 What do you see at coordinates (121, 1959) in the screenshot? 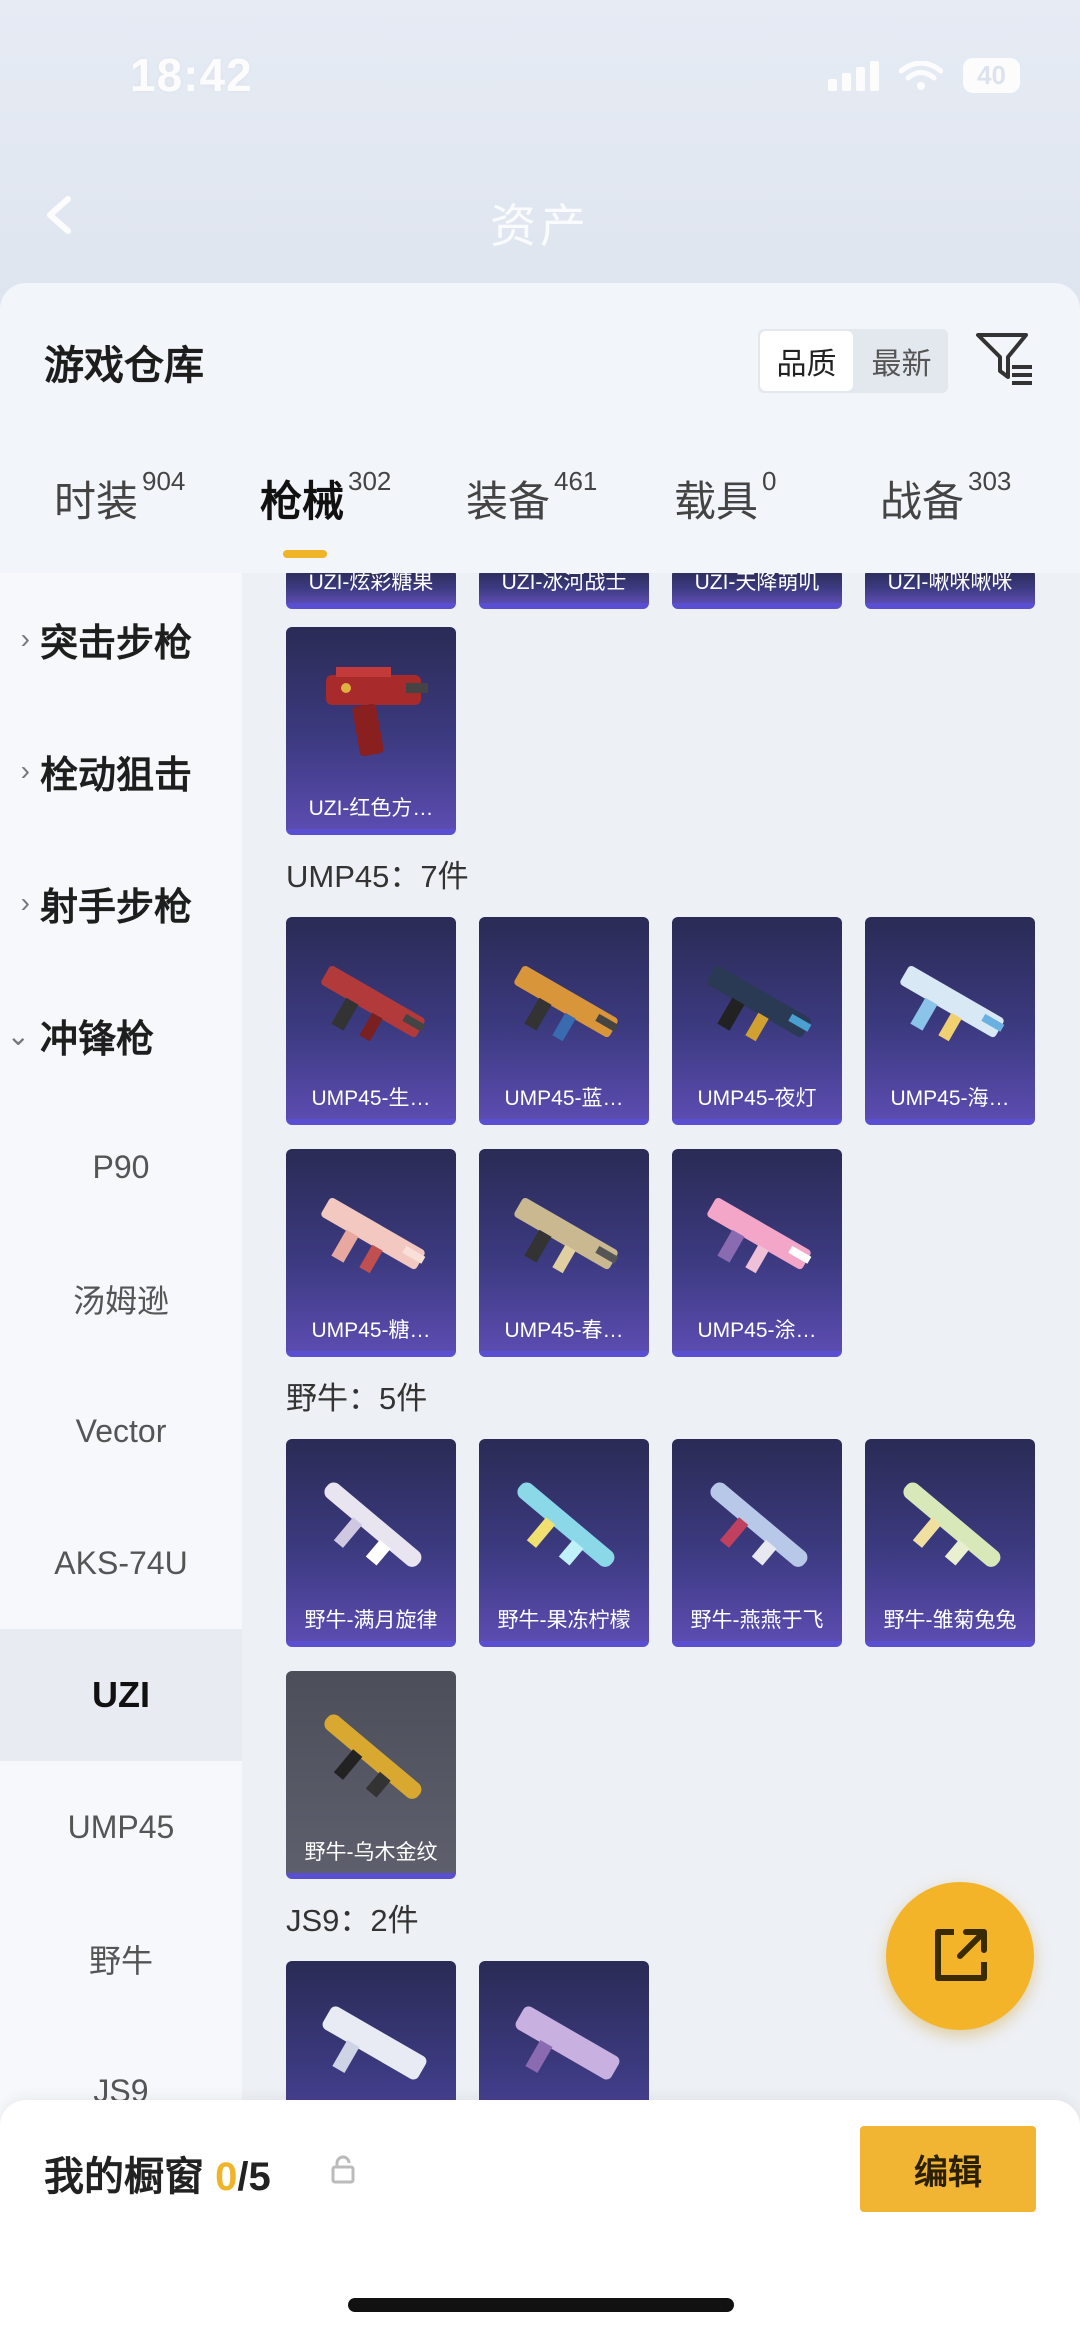
I see `sub-bizon: 野牛` at bounding box center [121, 1959].